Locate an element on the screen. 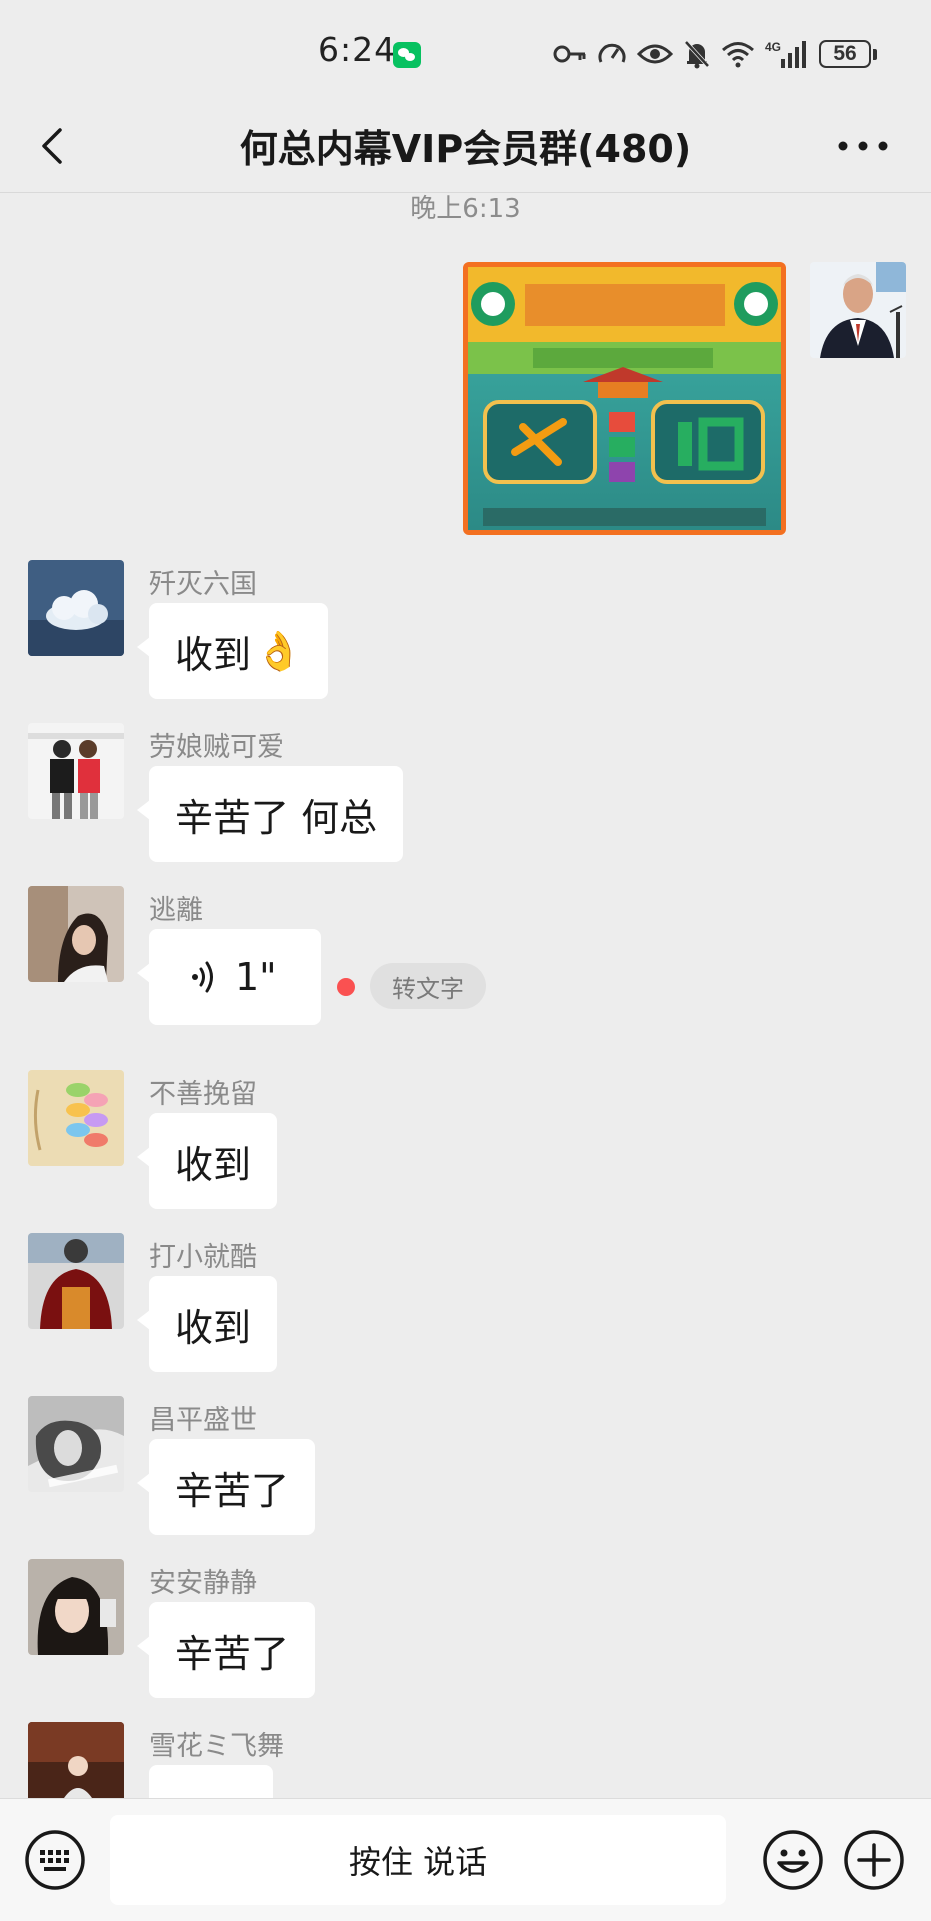 This screenshot has width=931, height=1921. emoji-icon is located at coordinates (793, 1860).